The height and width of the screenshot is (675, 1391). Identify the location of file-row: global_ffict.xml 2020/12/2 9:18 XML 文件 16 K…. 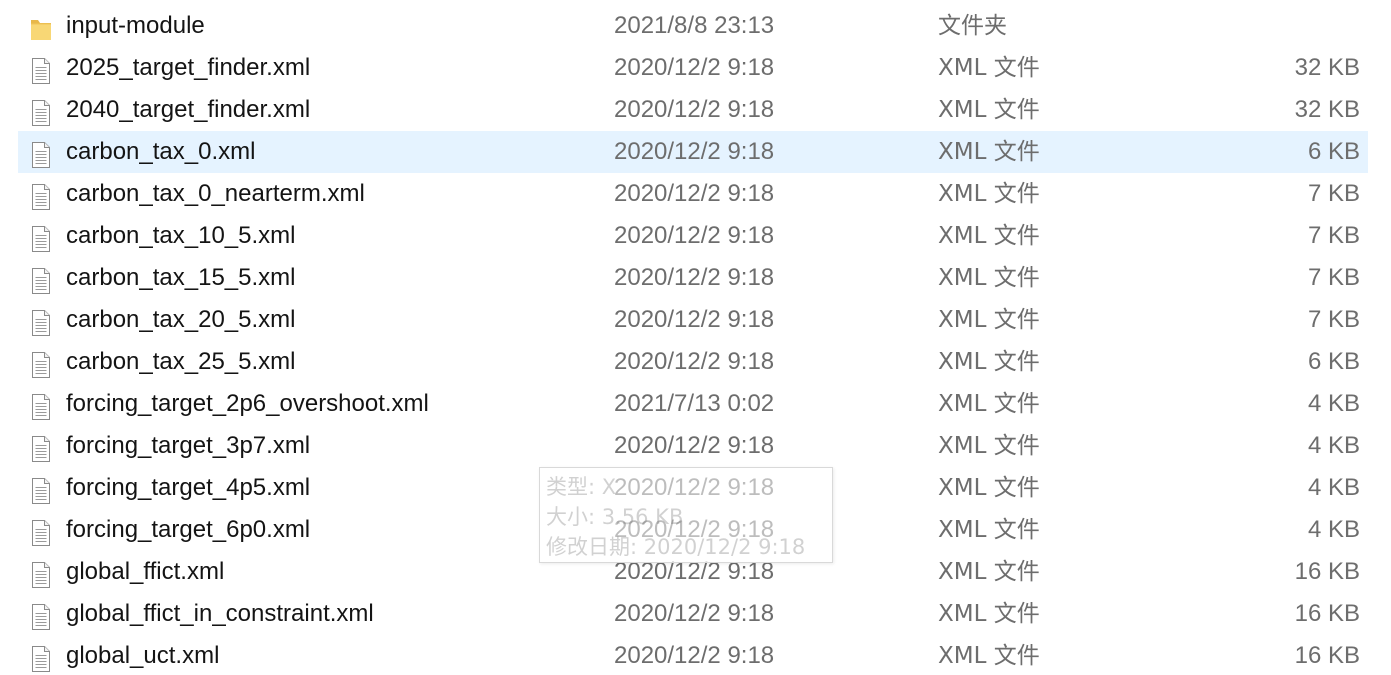
(693, 572).